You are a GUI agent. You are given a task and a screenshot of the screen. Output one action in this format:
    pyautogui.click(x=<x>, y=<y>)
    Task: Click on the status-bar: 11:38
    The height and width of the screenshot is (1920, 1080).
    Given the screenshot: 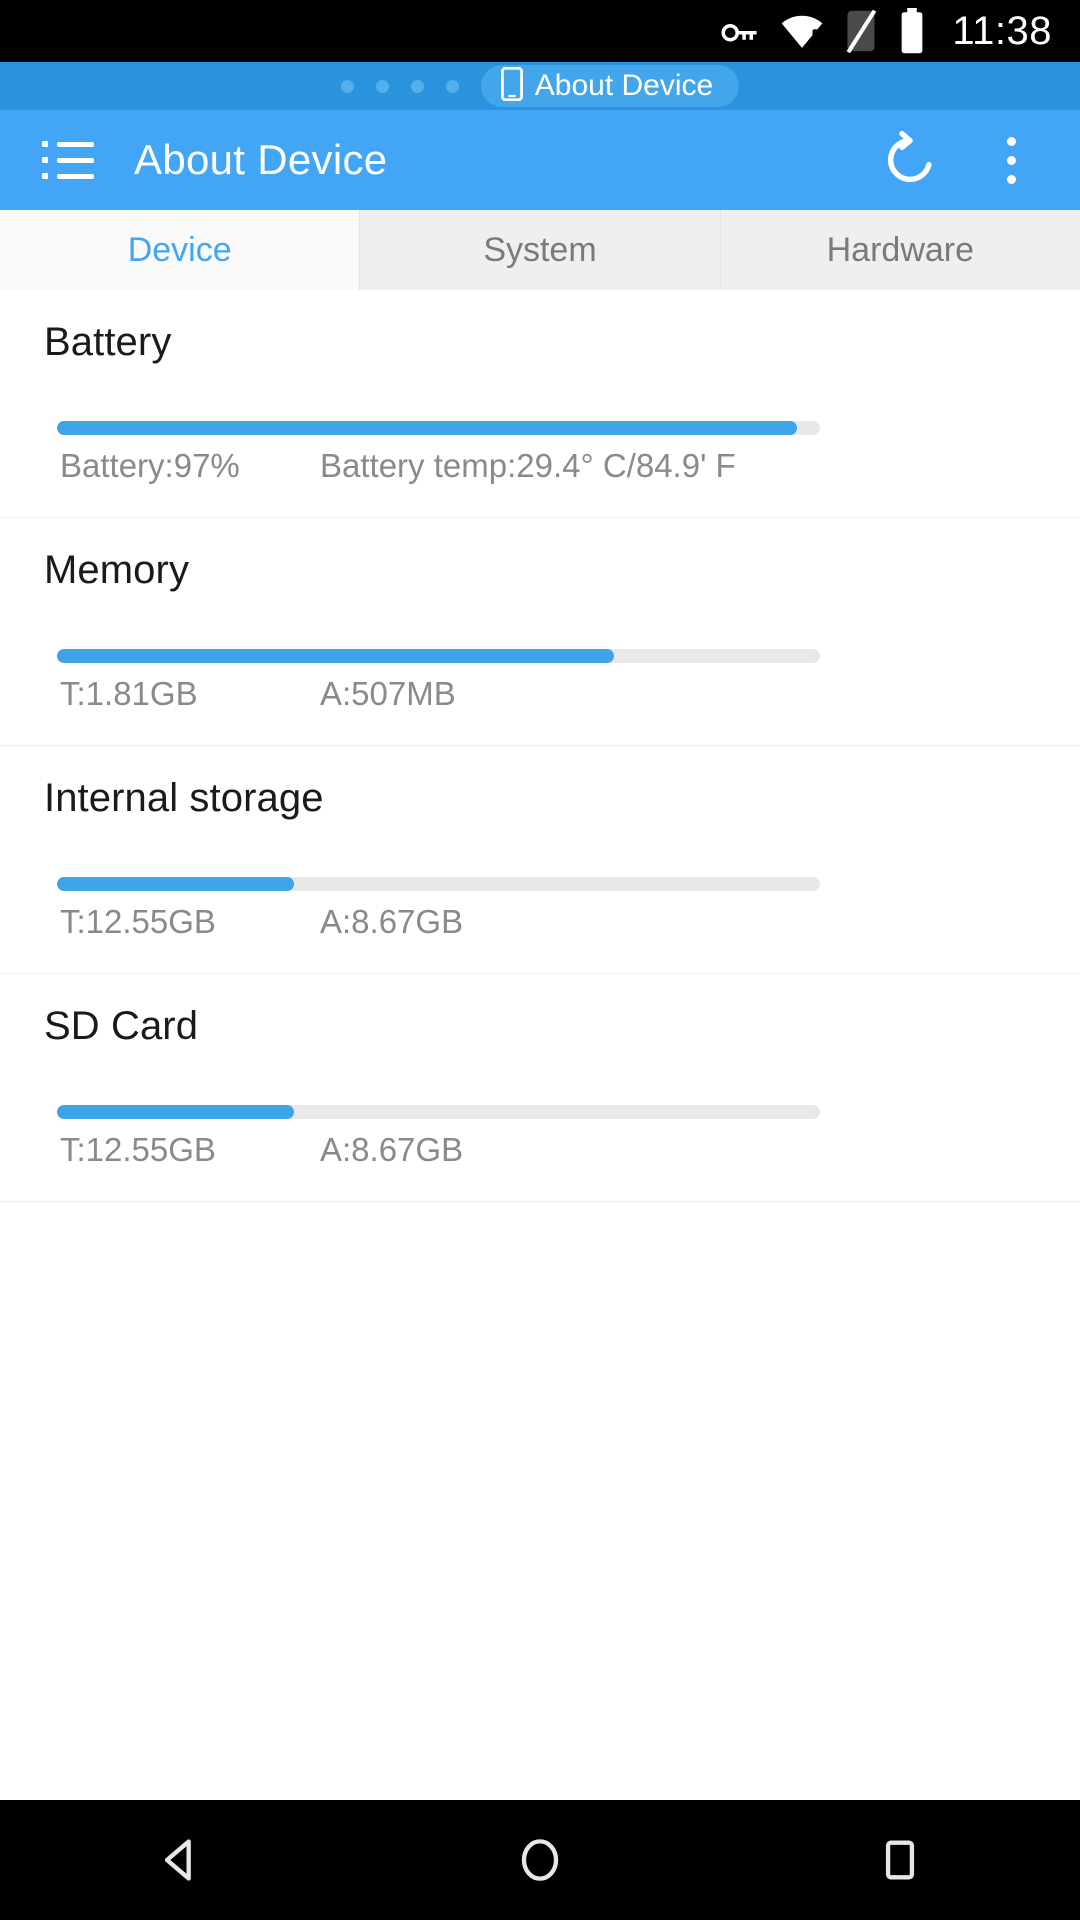 What is the action you would take?
    pyautogui.click(x=540, y=31)
    